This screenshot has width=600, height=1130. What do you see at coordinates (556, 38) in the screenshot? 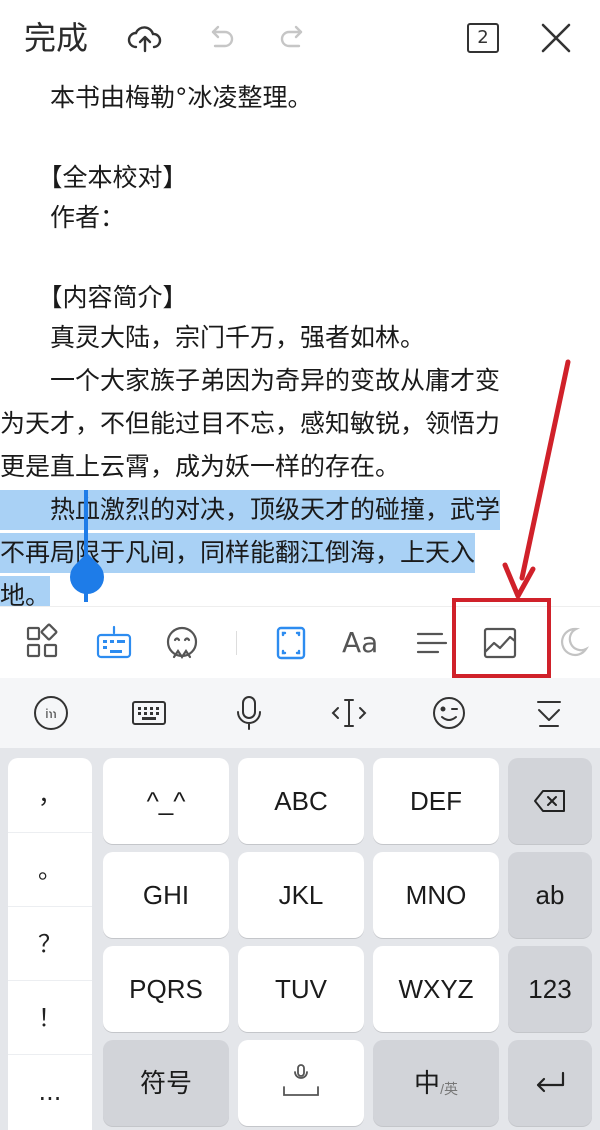
I see `close-icon` at bounding box center [556, 38].